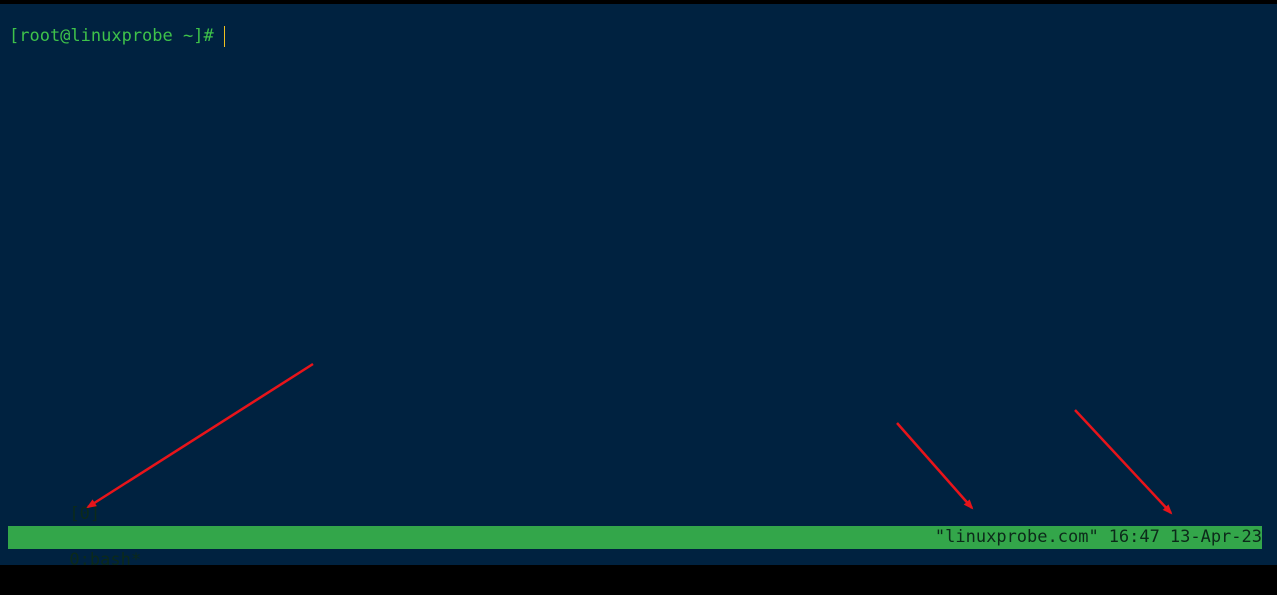  I want to click on command-line: [root@linuxprobe ~]#, so click(117, 36).